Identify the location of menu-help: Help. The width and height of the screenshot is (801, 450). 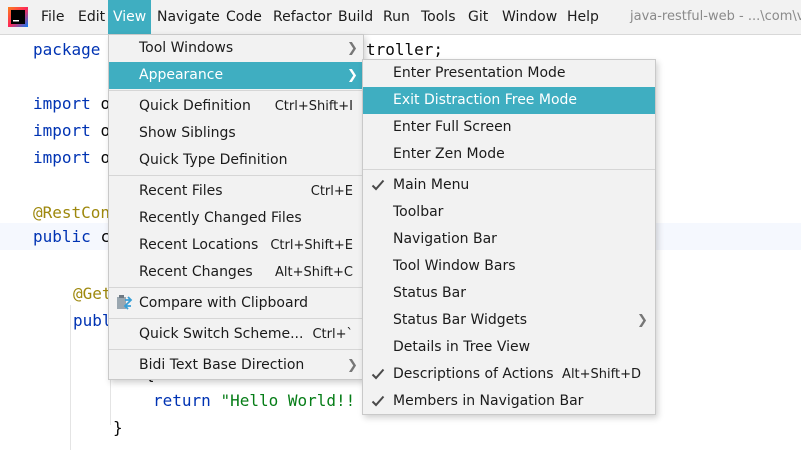
(583, 17).